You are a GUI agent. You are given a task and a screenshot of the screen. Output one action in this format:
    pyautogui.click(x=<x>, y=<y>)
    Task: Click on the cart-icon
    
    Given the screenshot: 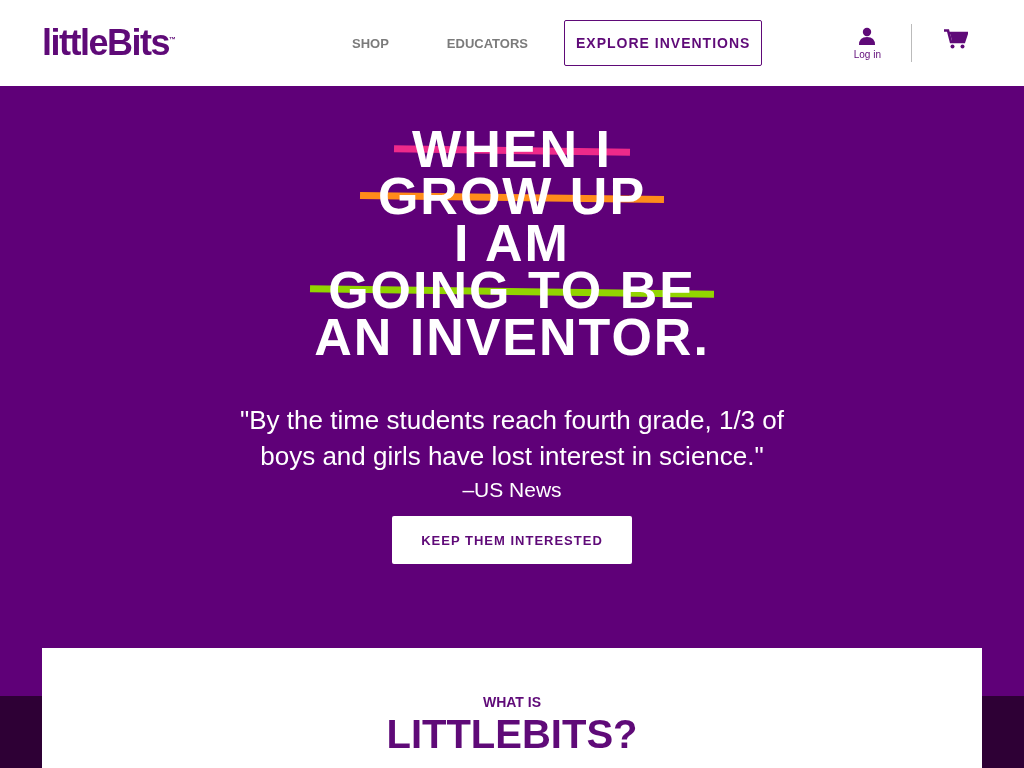 What is the action you would take?
    pyautogui.click(x=956, y=39)
    